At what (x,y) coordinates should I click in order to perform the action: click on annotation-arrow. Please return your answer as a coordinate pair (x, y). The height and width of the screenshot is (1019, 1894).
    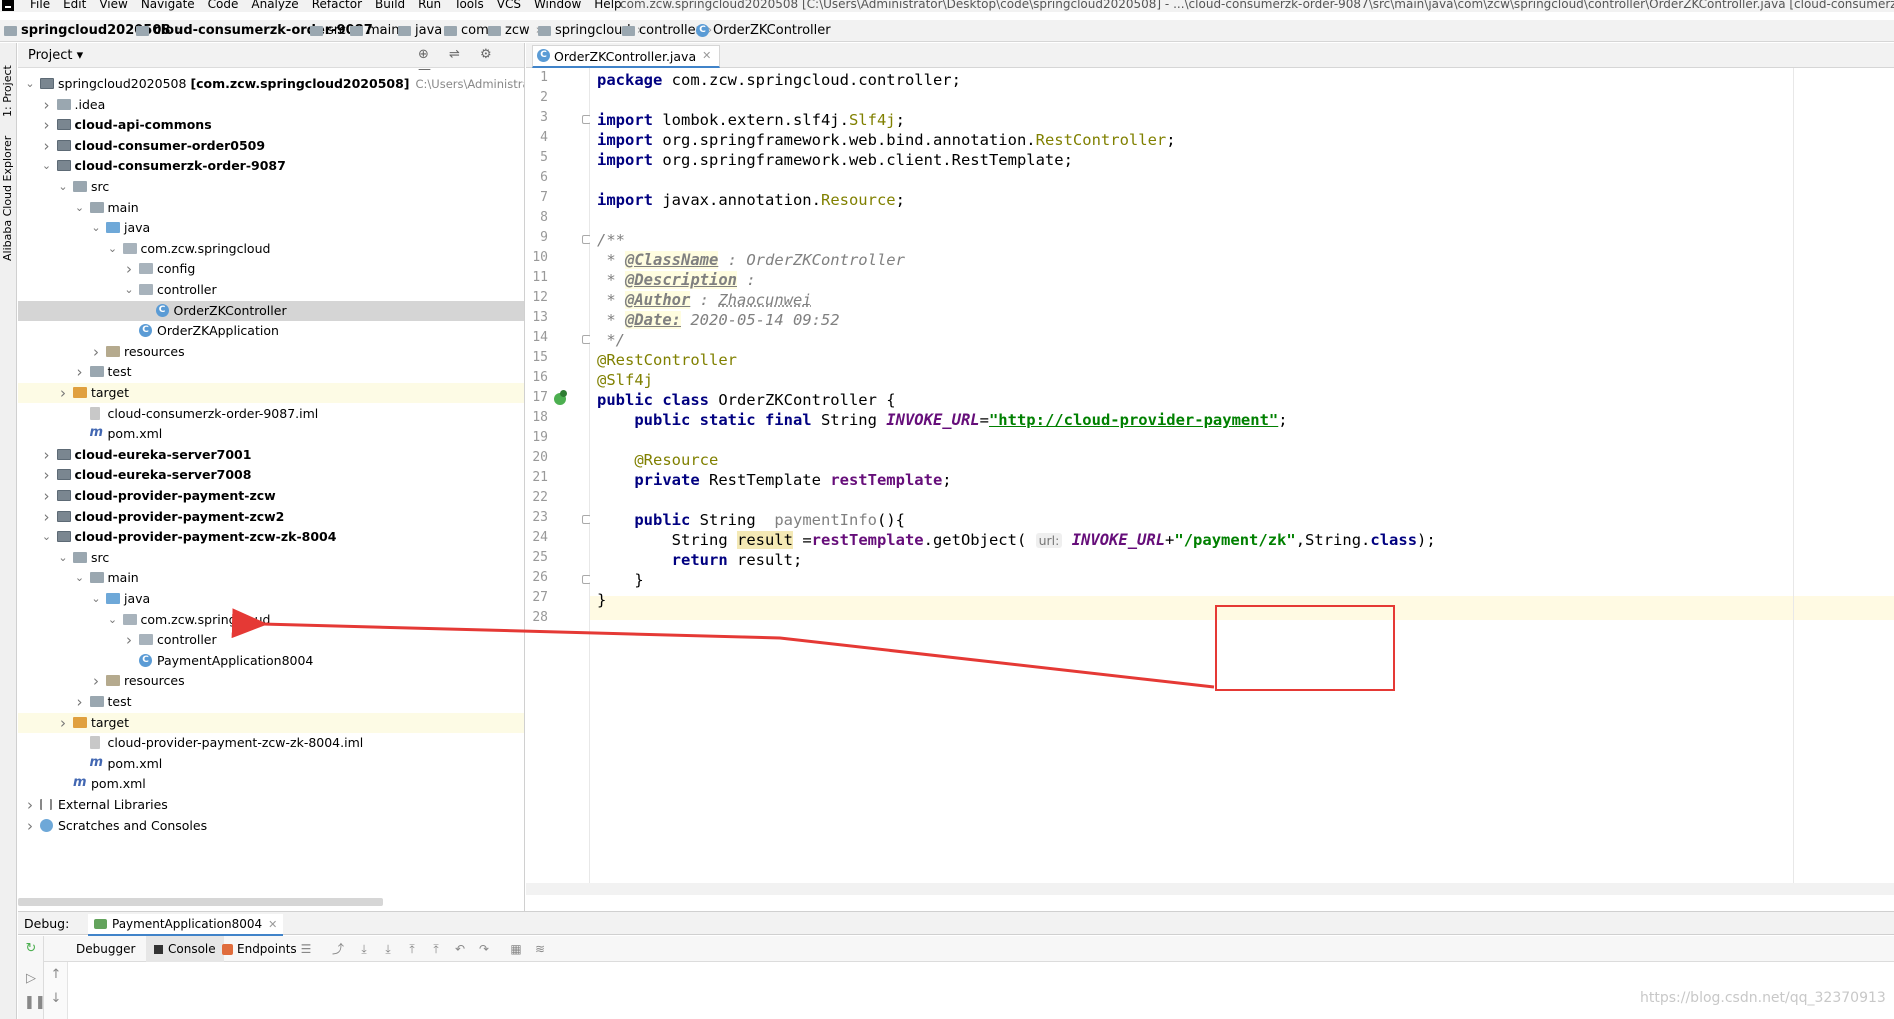
    Looking at the image, I should click on (723, 648).